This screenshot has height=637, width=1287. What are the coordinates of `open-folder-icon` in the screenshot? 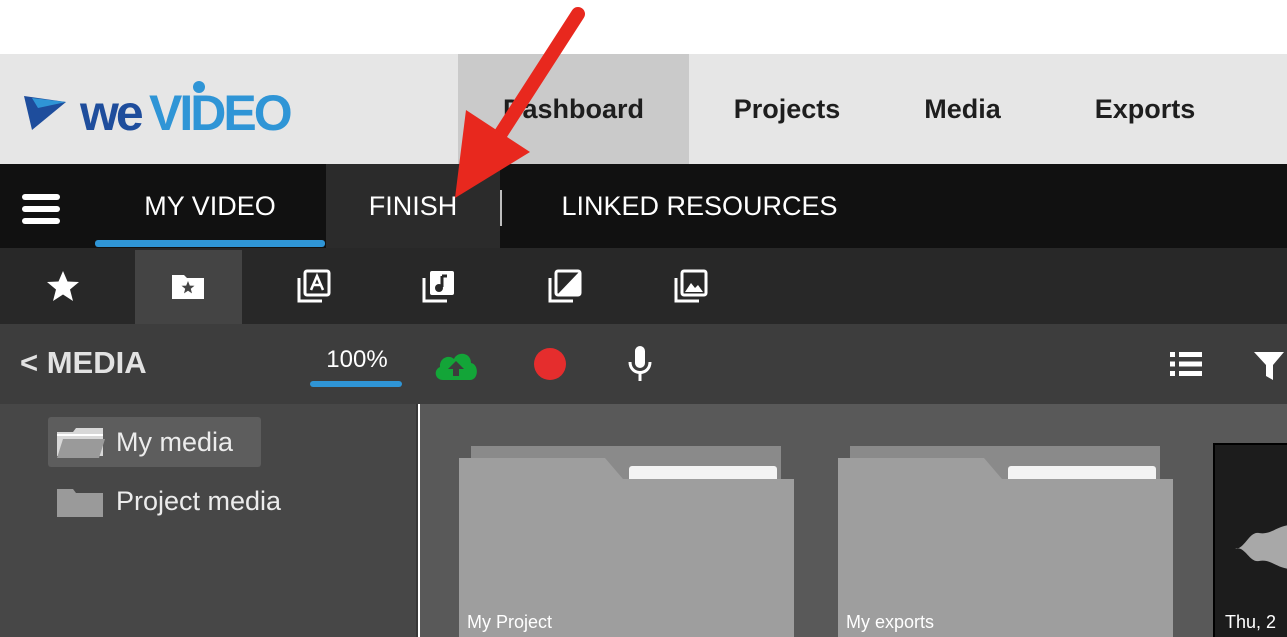 It's located at (81, 443).